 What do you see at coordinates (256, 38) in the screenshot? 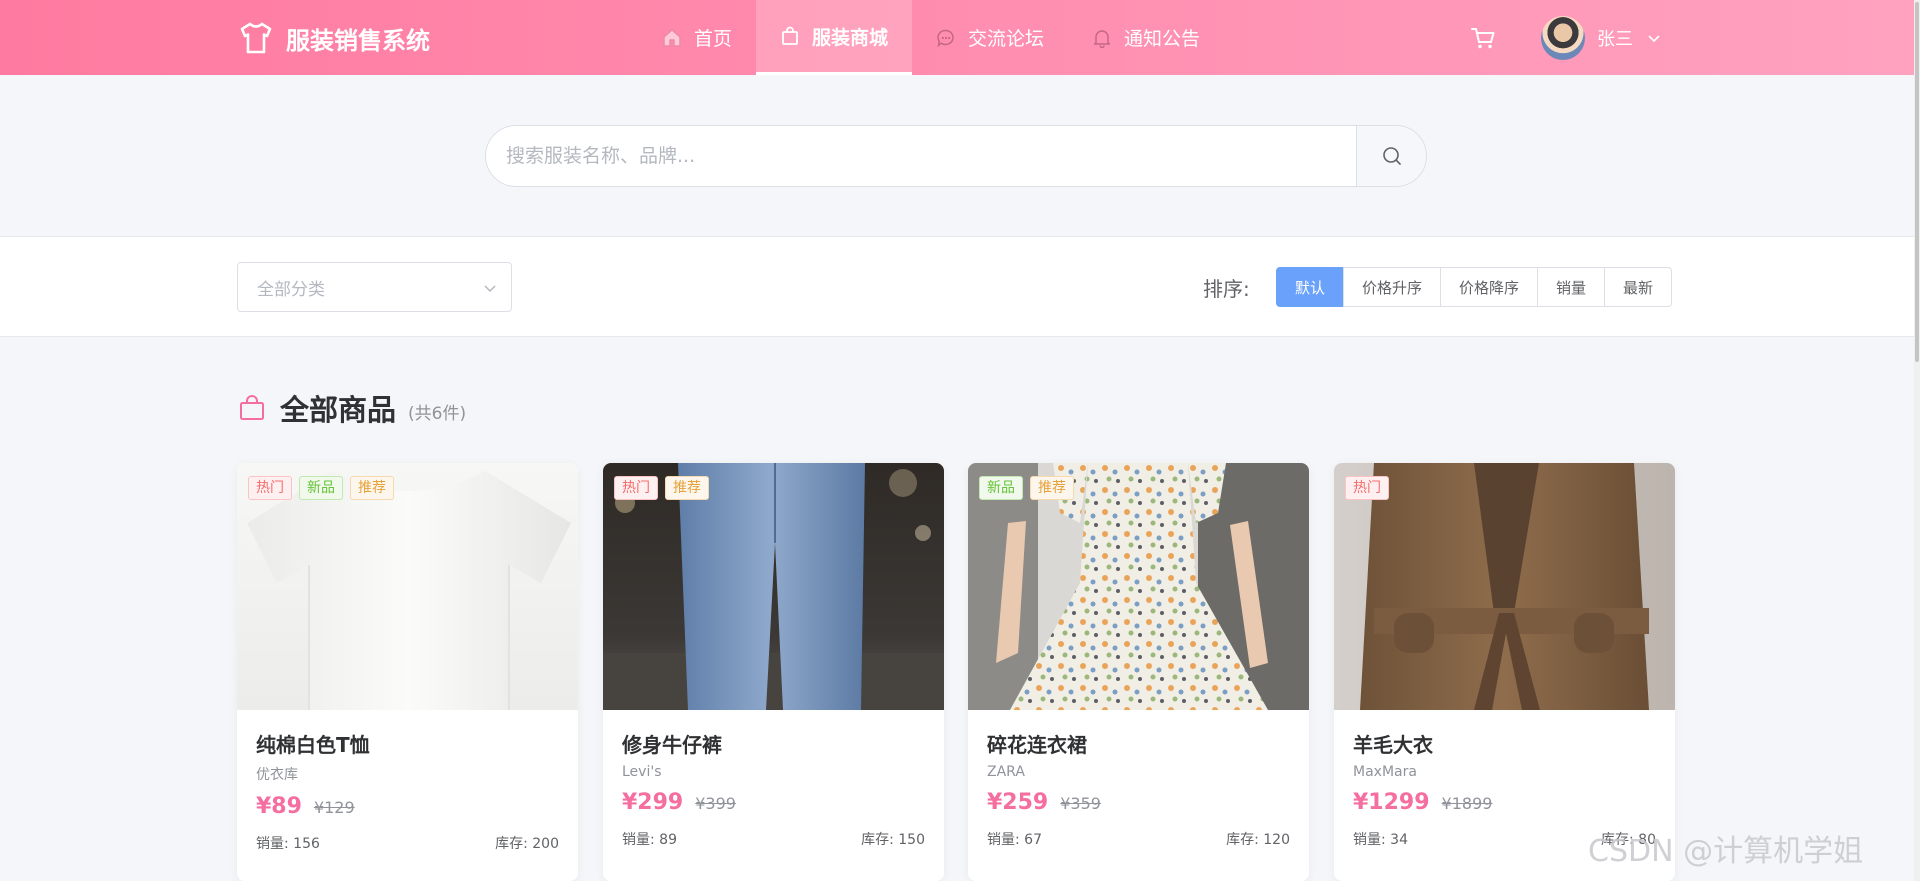
I see `tshirt-icon` at bounding box center [256, 38].